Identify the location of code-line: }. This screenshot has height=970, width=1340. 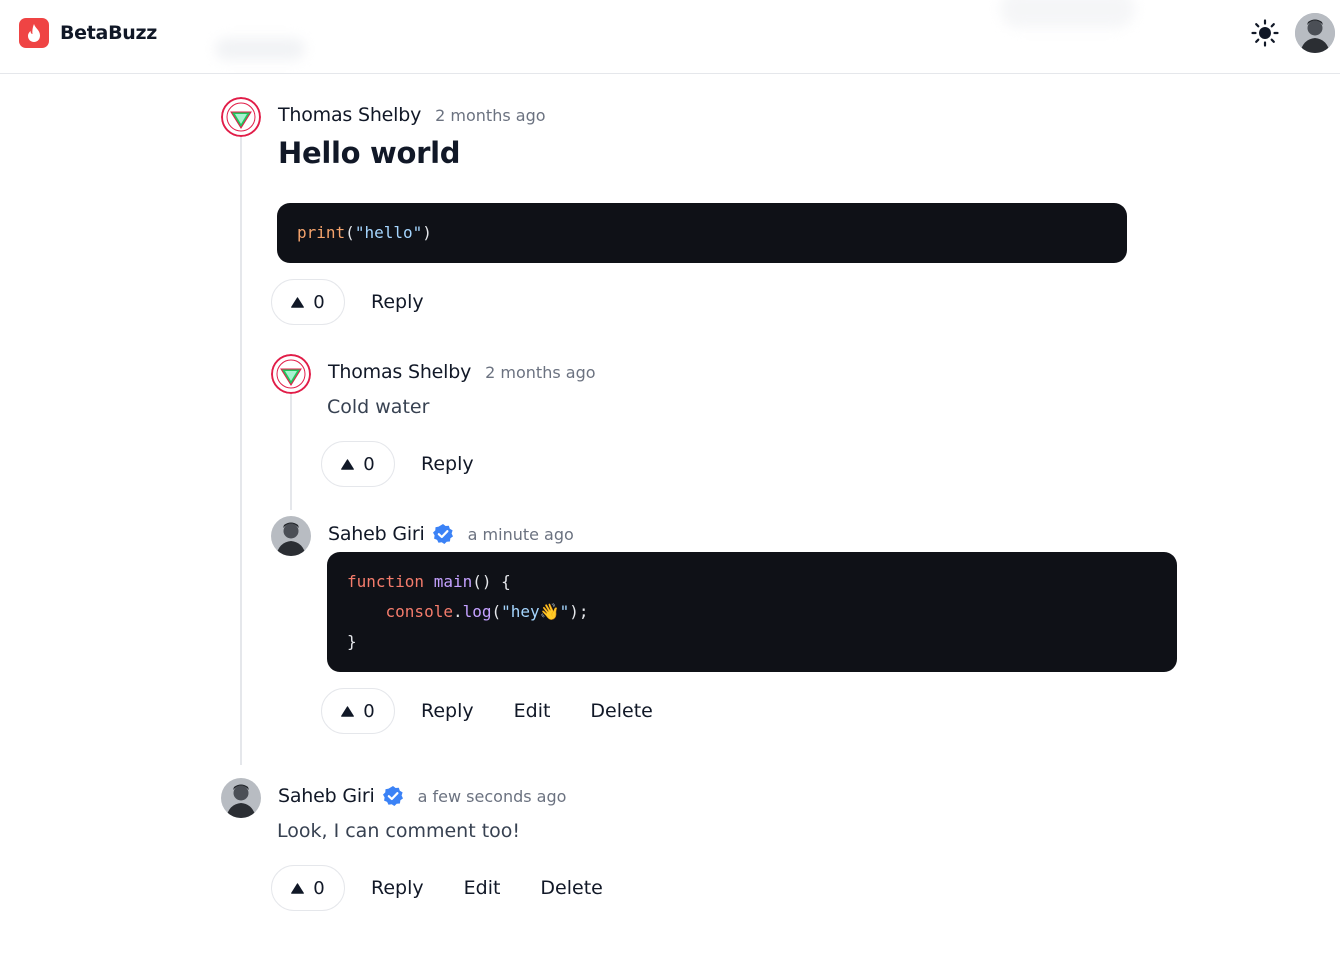
(352, 641).